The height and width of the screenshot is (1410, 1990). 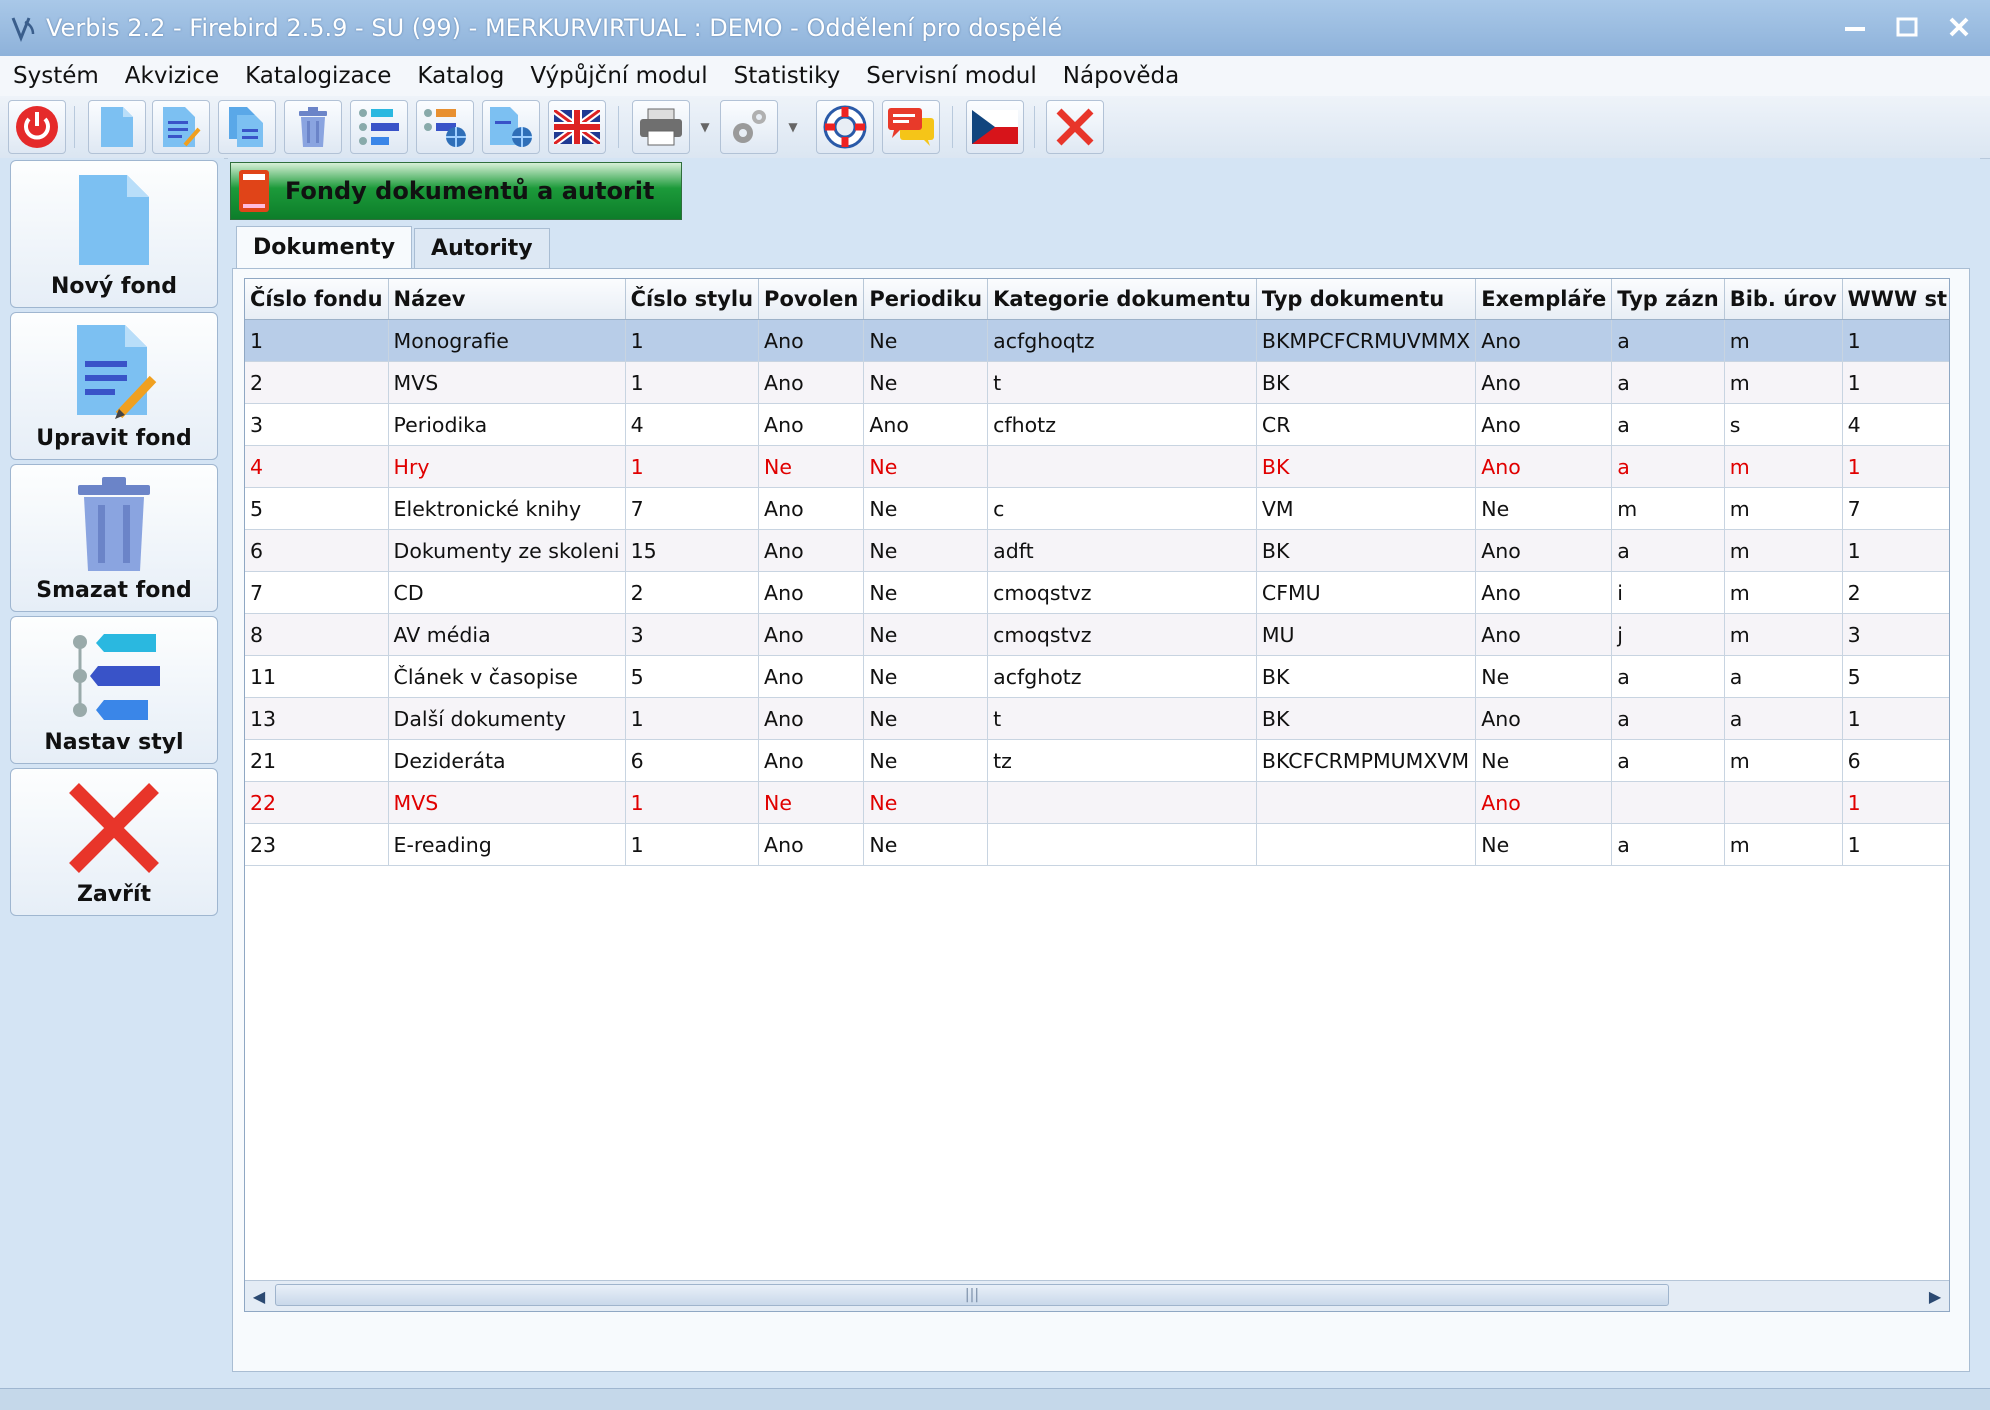 I want to click on new-fond-button: Nový fond, so click(x=114, y=234).